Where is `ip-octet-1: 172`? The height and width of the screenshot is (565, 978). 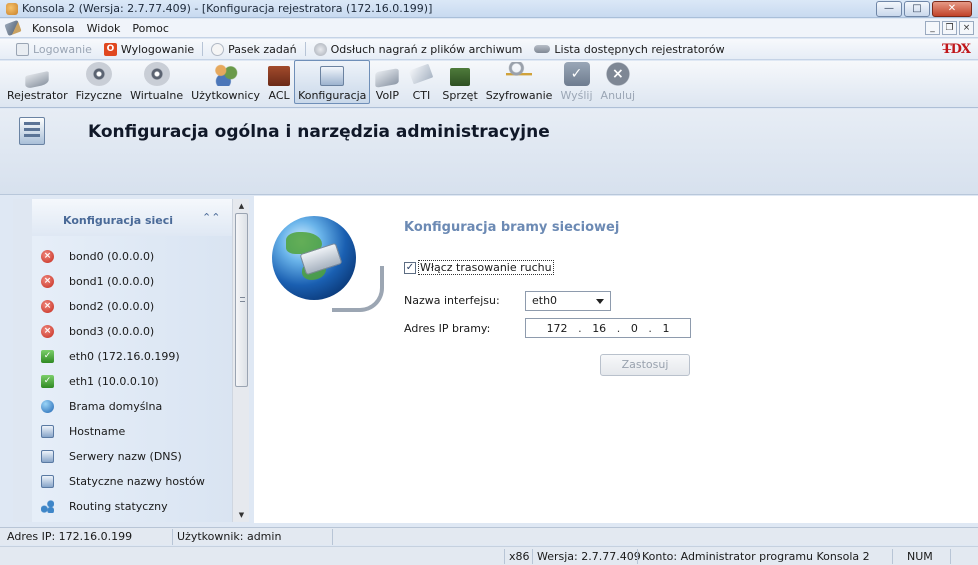
ip-octet-1: 172 is located at coordinates (557, 328).